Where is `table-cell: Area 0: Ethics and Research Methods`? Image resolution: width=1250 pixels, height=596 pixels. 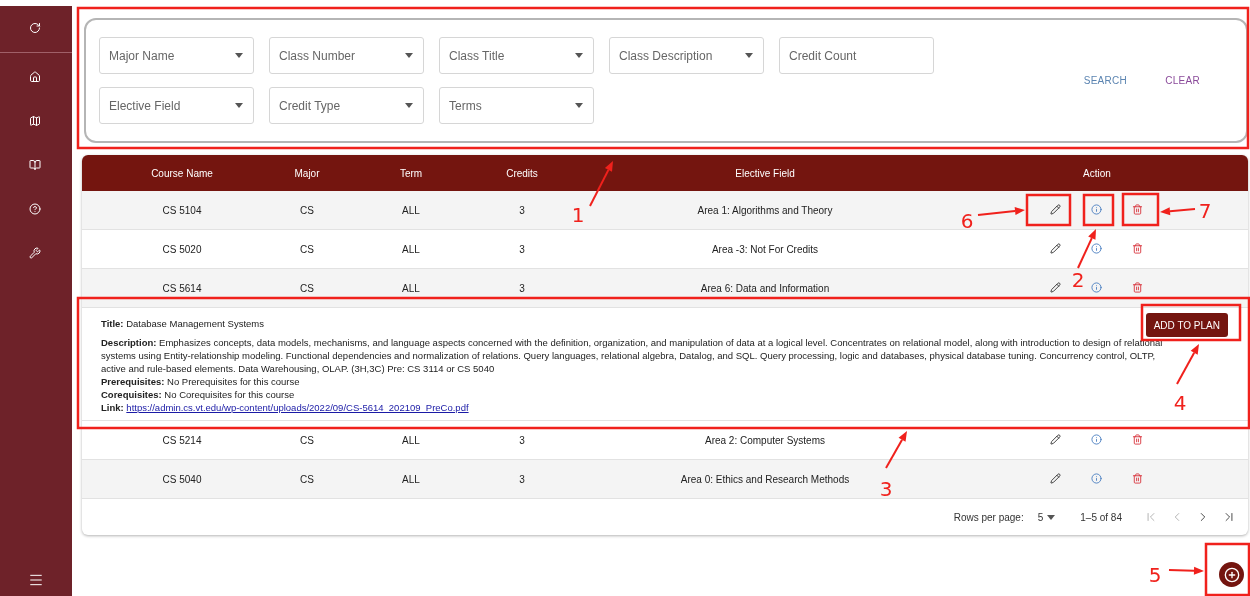
table-cell: Area 0: Ethics and Research Methods is located at coordinates (765, 479).